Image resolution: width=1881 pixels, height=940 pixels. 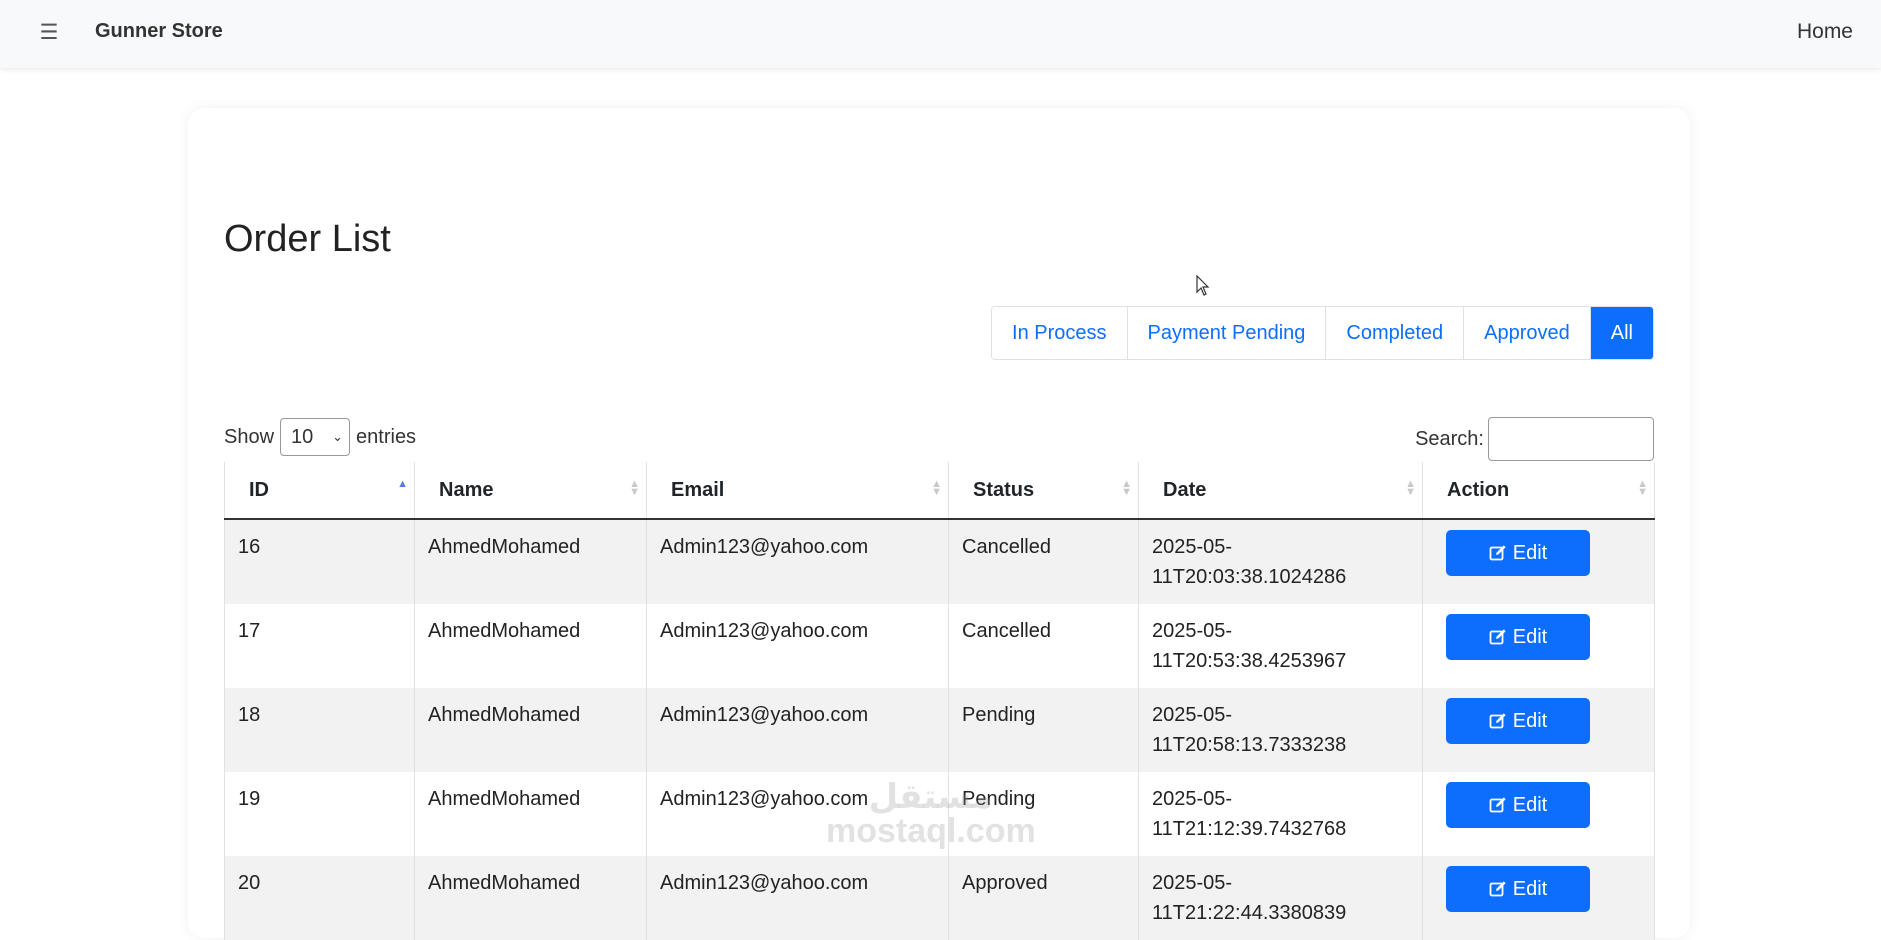 What do you see at coordinates (530, 491) in the screenshot?
I see `column-header-name: Name ▲ ▼` at bounding box center [530, 491].